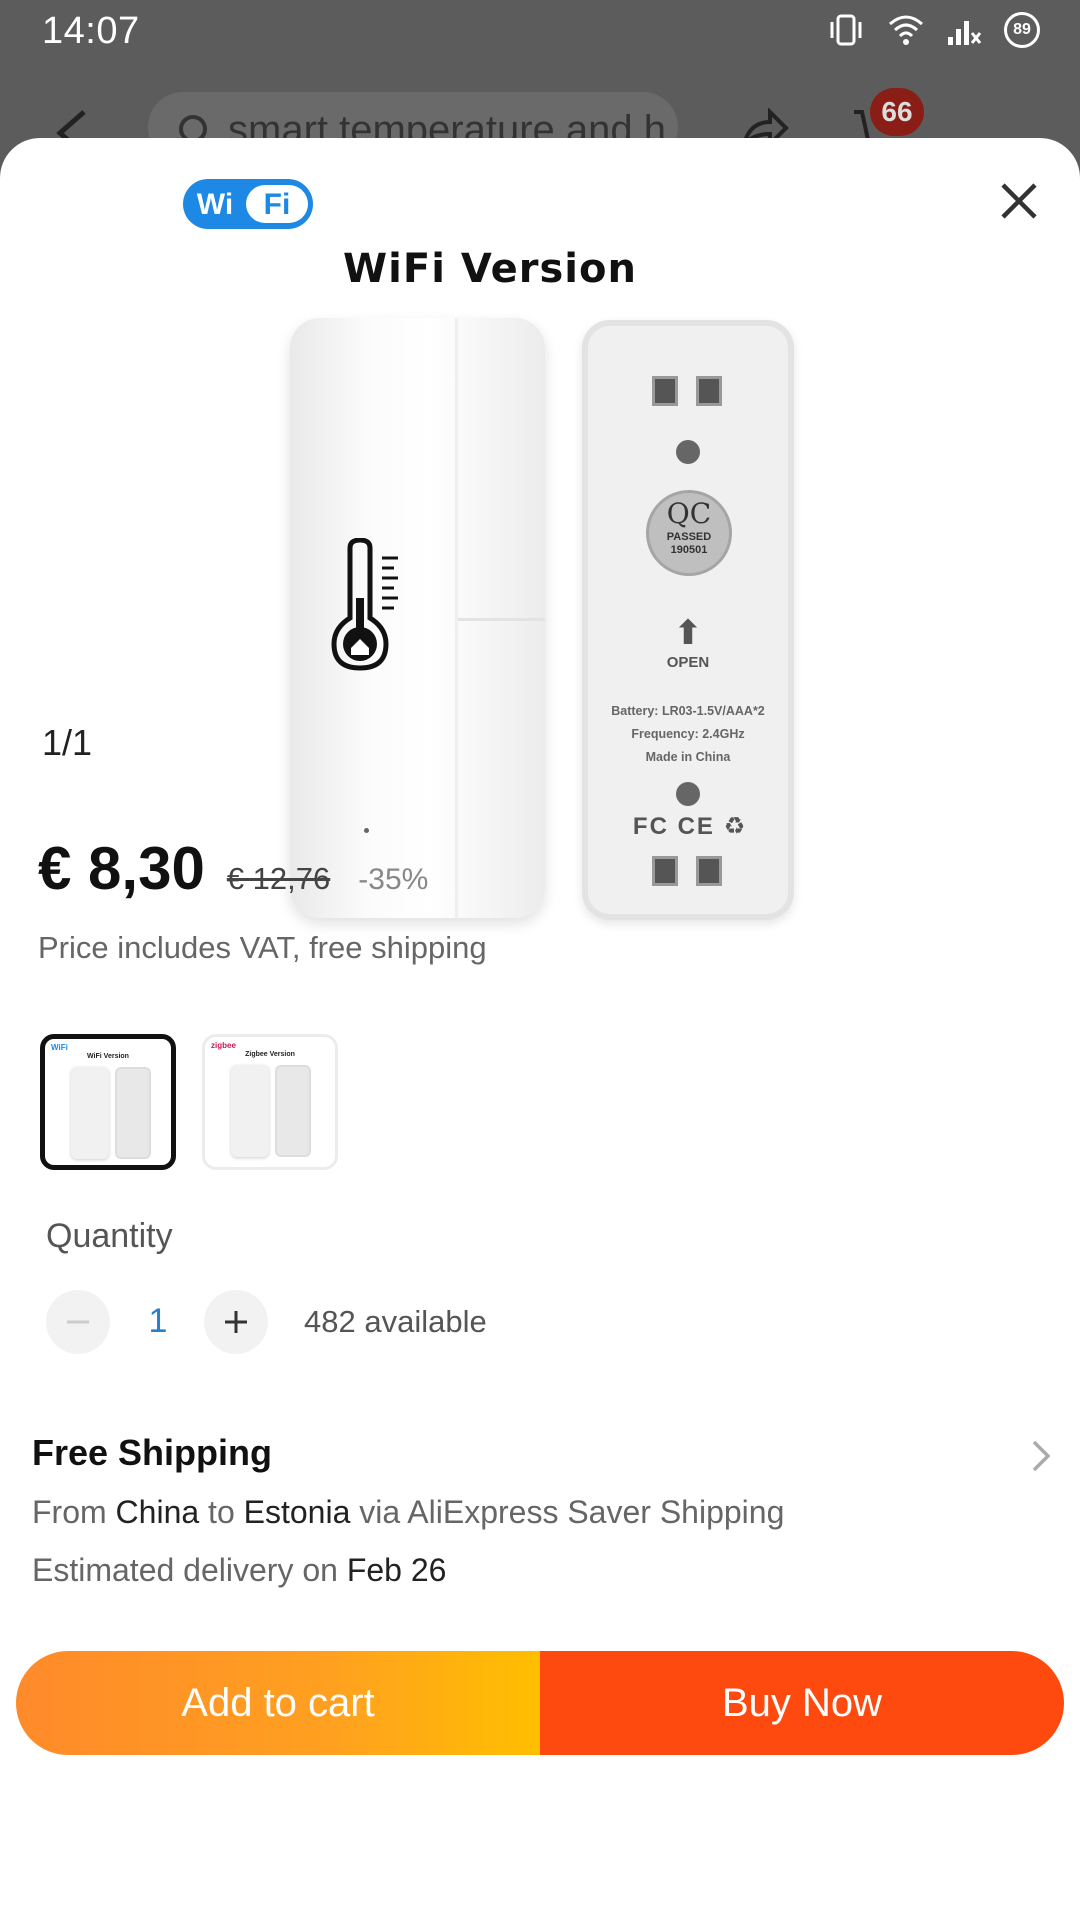  I want to click on buy-now-button: Buy Now, so click(802, 1703).